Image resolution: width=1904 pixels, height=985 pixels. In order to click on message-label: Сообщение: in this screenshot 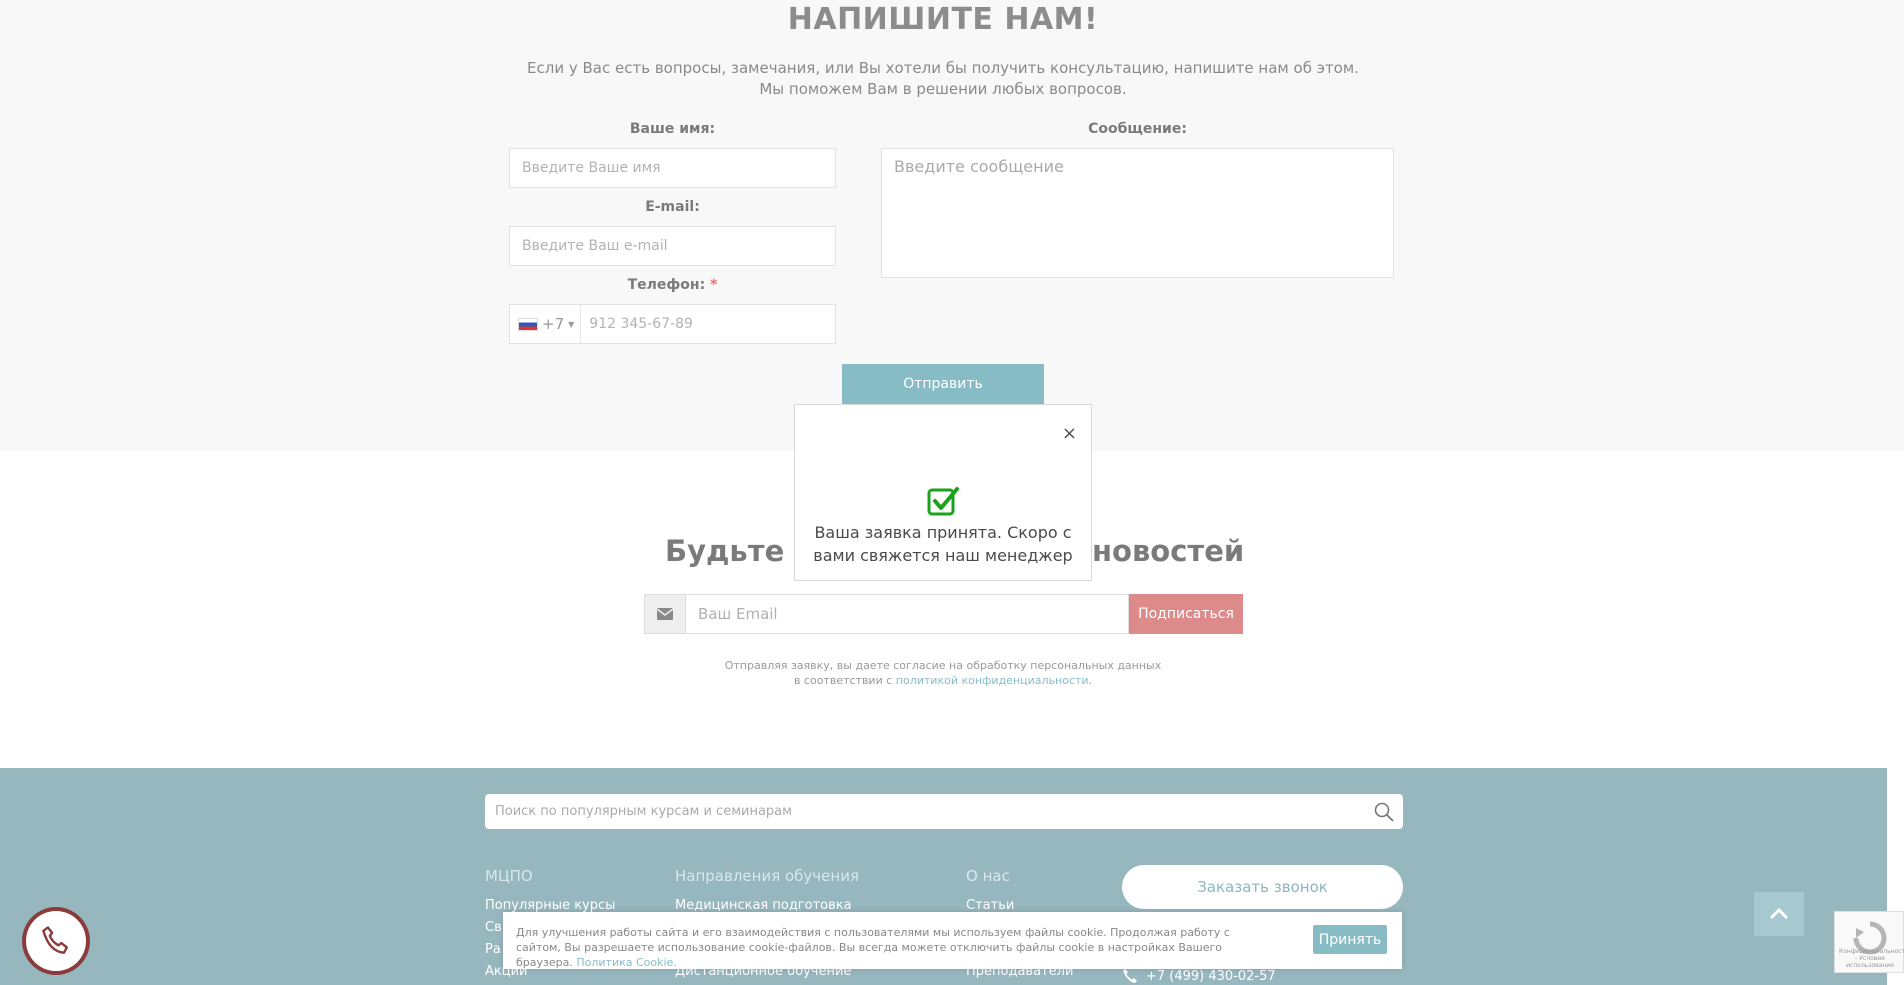, I will do `click(1137, 129)`.